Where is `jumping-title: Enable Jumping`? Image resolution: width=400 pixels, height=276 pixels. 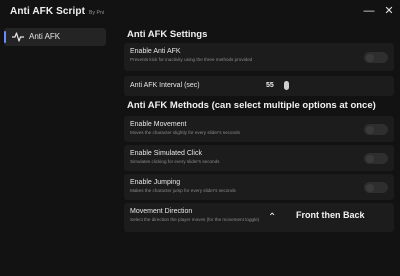 jumping-title: Enable Jumping is located at coordinates (155, 182).